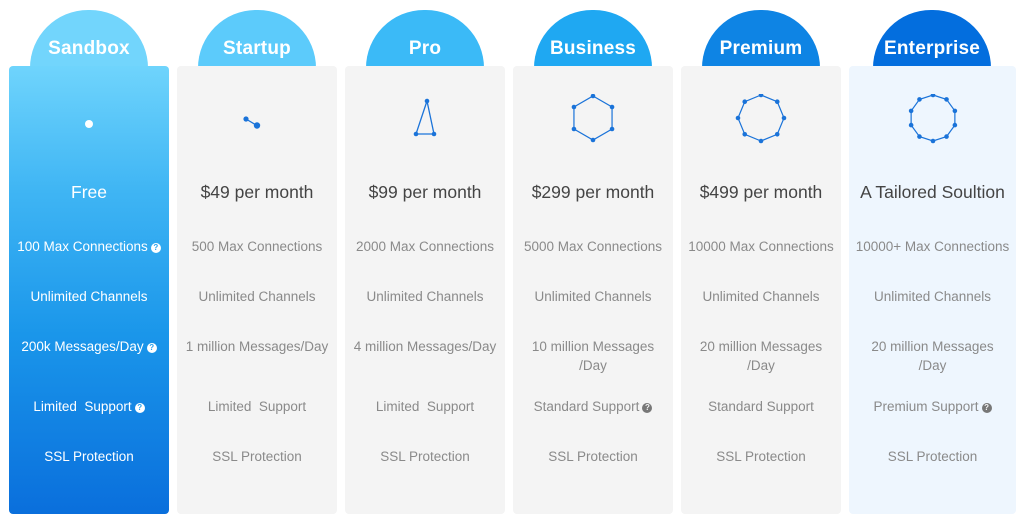  I want to click on feature-support: Standard Support?, so click(593, 406).